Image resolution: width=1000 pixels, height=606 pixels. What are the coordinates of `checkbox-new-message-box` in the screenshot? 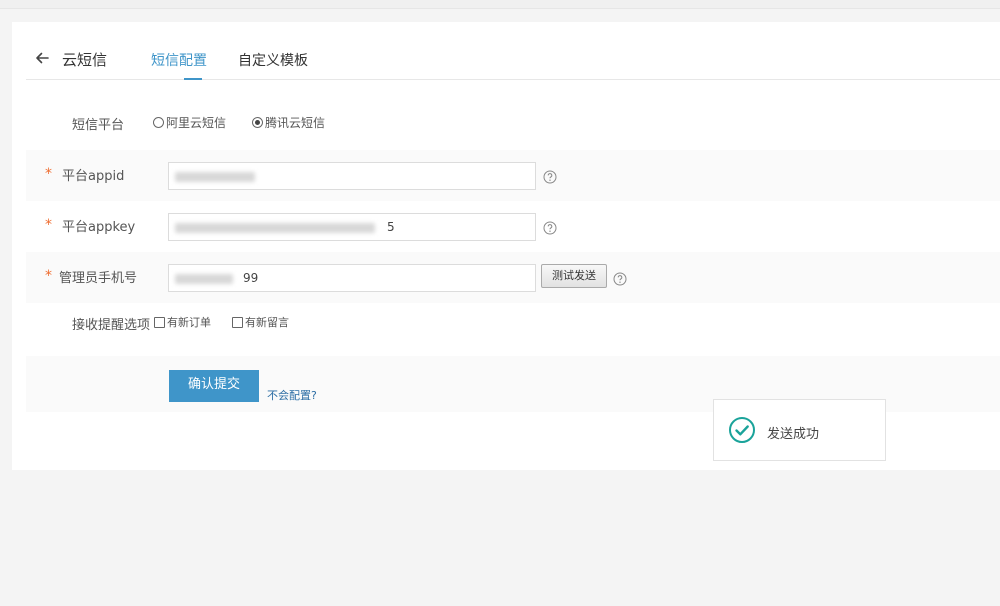 It's located at (237, 322).